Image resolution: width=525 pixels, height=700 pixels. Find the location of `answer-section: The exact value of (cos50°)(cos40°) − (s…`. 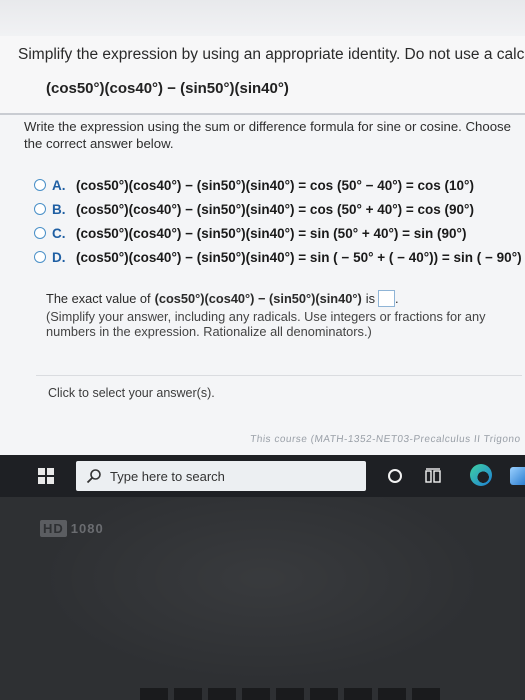

answer-section: The exact value of (cos50°)(cos40°) − (s… is located at coordinates (285, 314).